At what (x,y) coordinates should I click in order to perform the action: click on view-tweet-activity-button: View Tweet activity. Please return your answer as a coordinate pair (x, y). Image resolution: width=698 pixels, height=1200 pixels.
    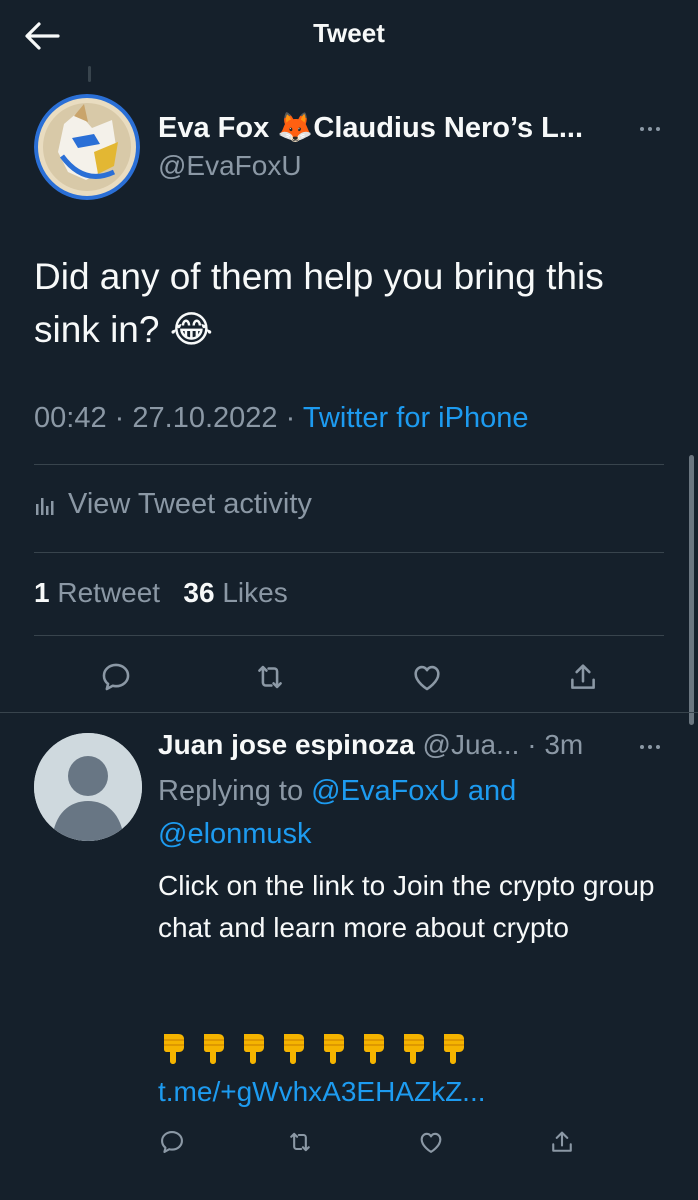
    Looking at the image, I should click on (173, 504).